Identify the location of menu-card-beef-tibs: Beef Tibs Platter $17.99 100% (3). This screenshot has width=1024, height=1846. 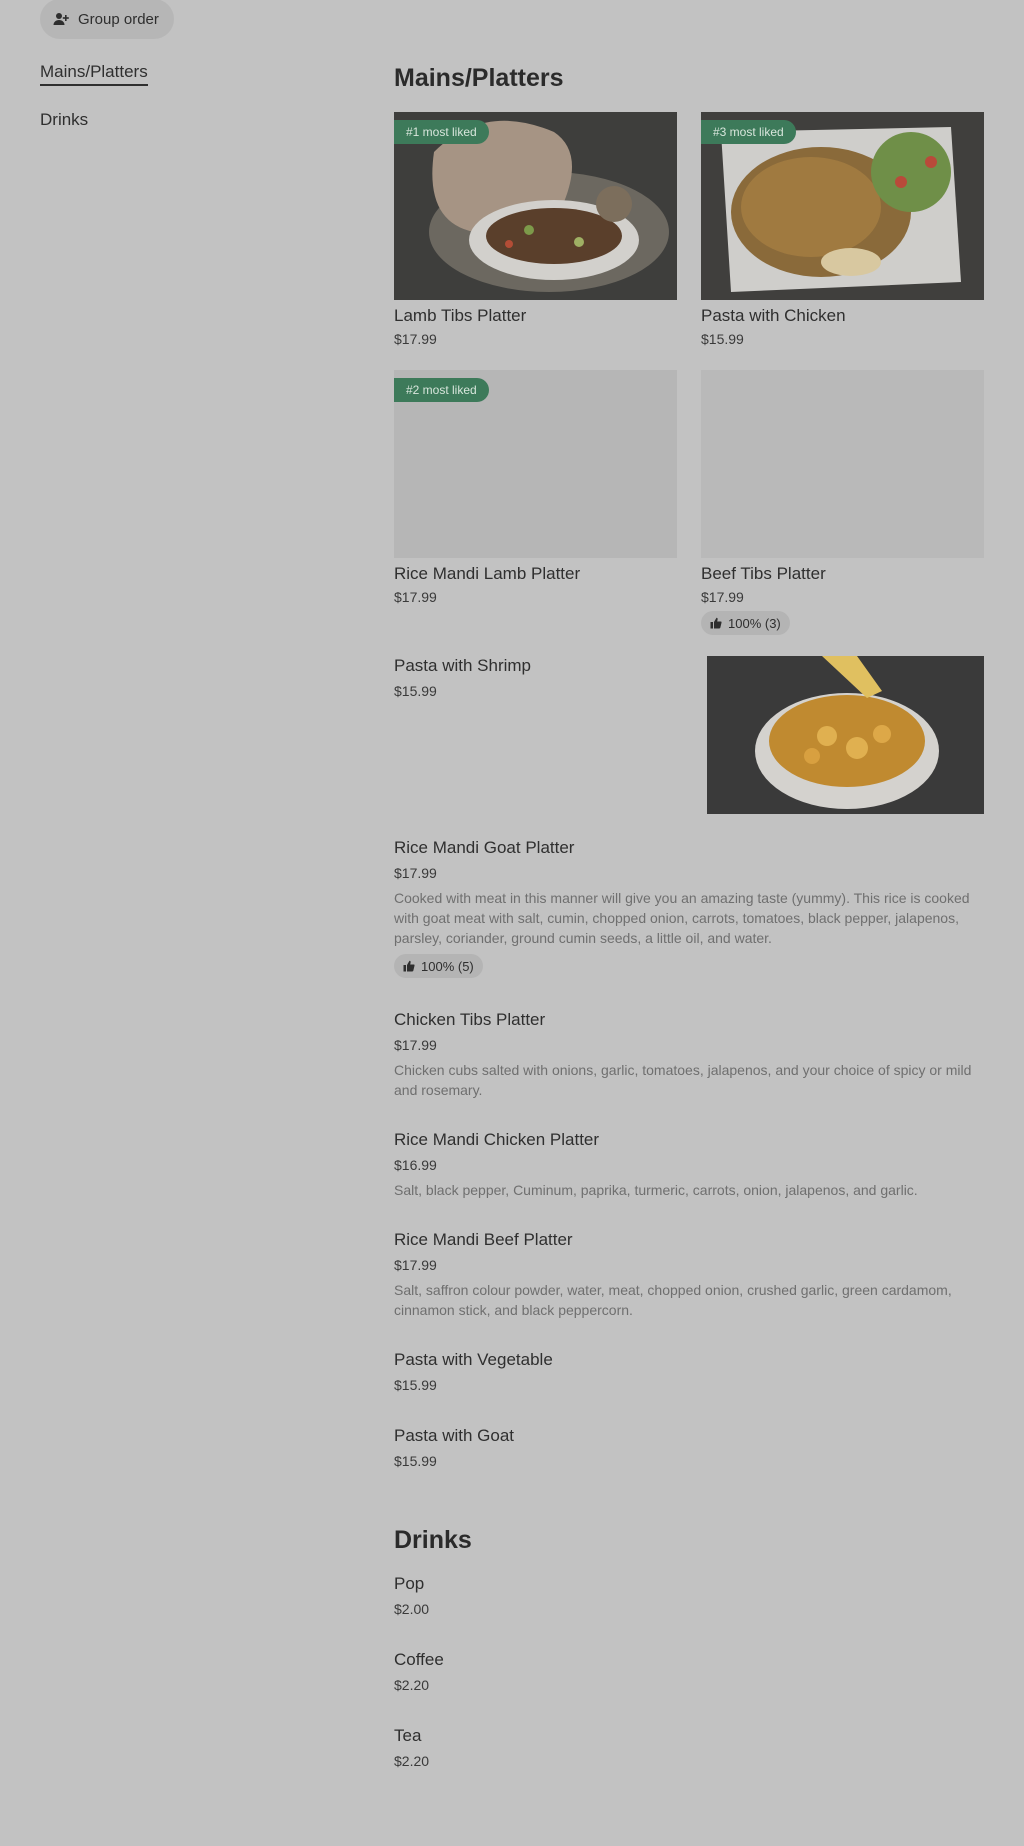
(842, 502).